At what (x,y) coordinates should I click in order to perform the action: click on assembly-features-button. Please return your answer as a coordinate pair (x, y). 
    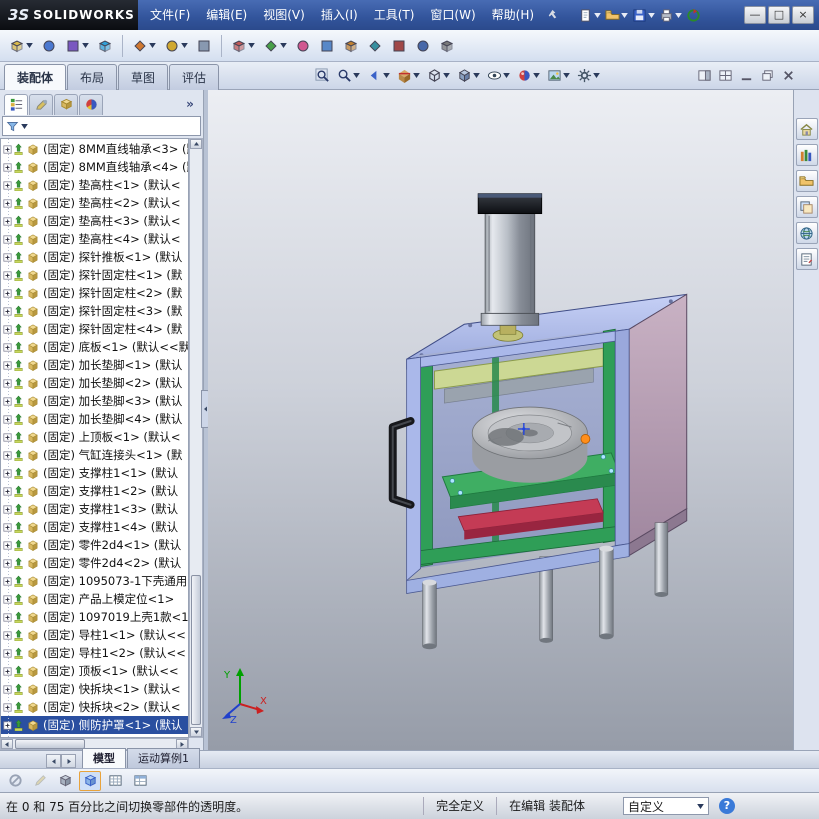
    Looking at the image, I should click on (243, 46).